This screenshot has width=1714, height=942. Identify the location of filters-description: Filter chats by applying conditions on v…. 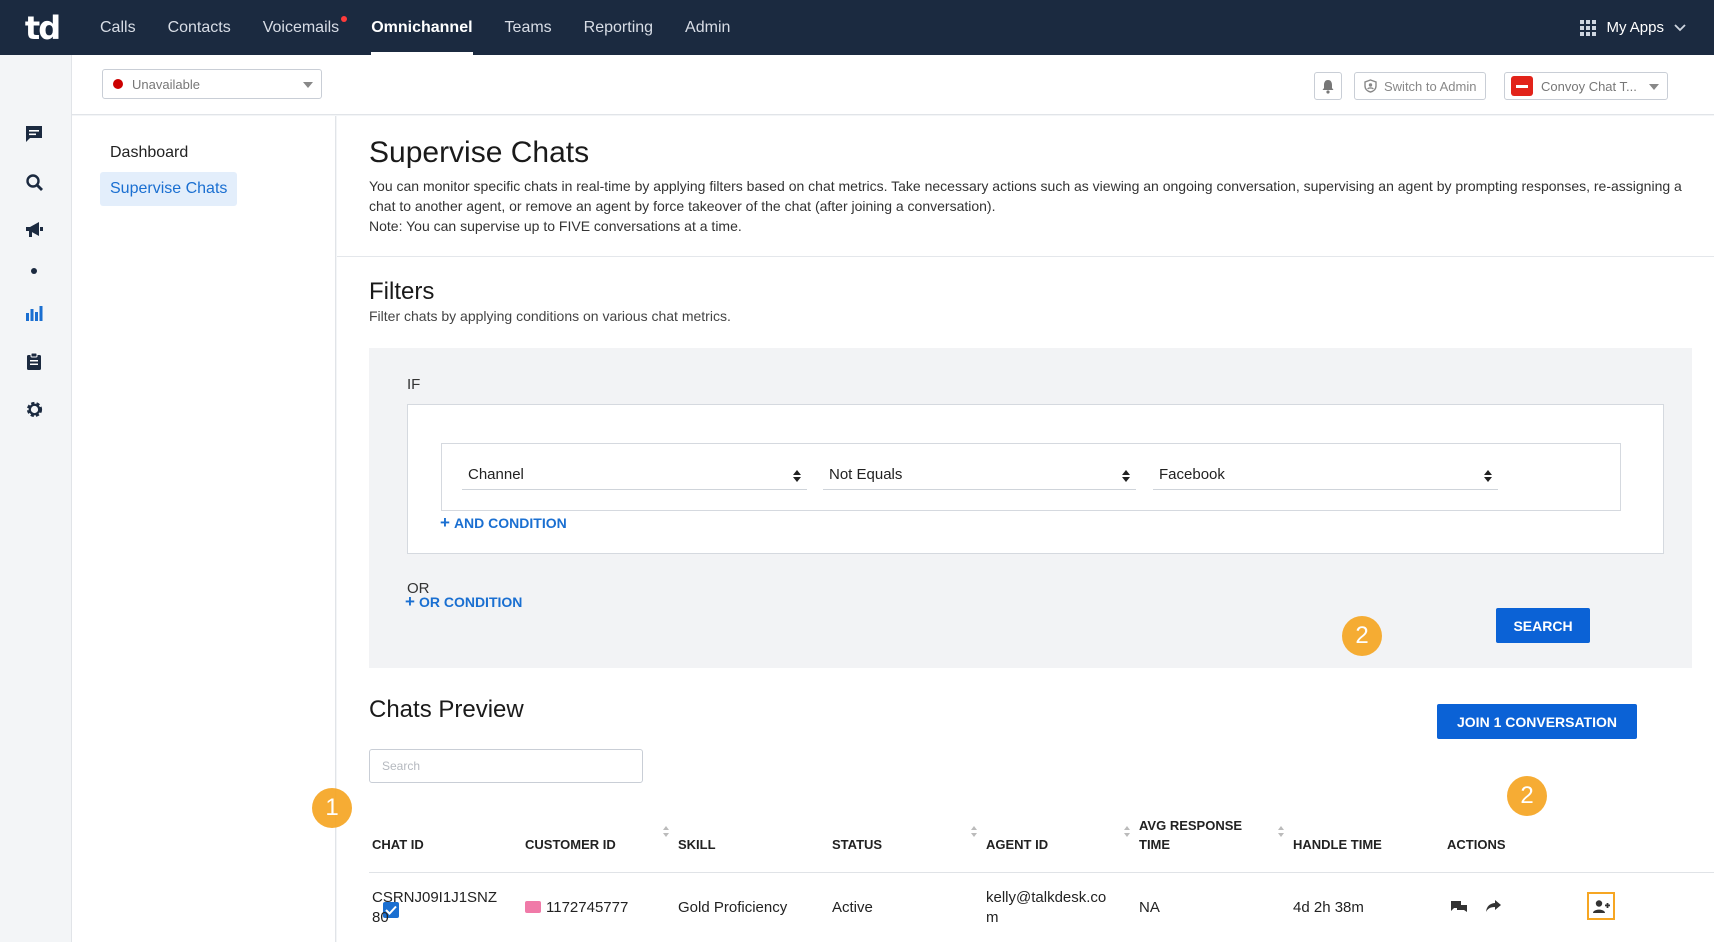
(550, 316).